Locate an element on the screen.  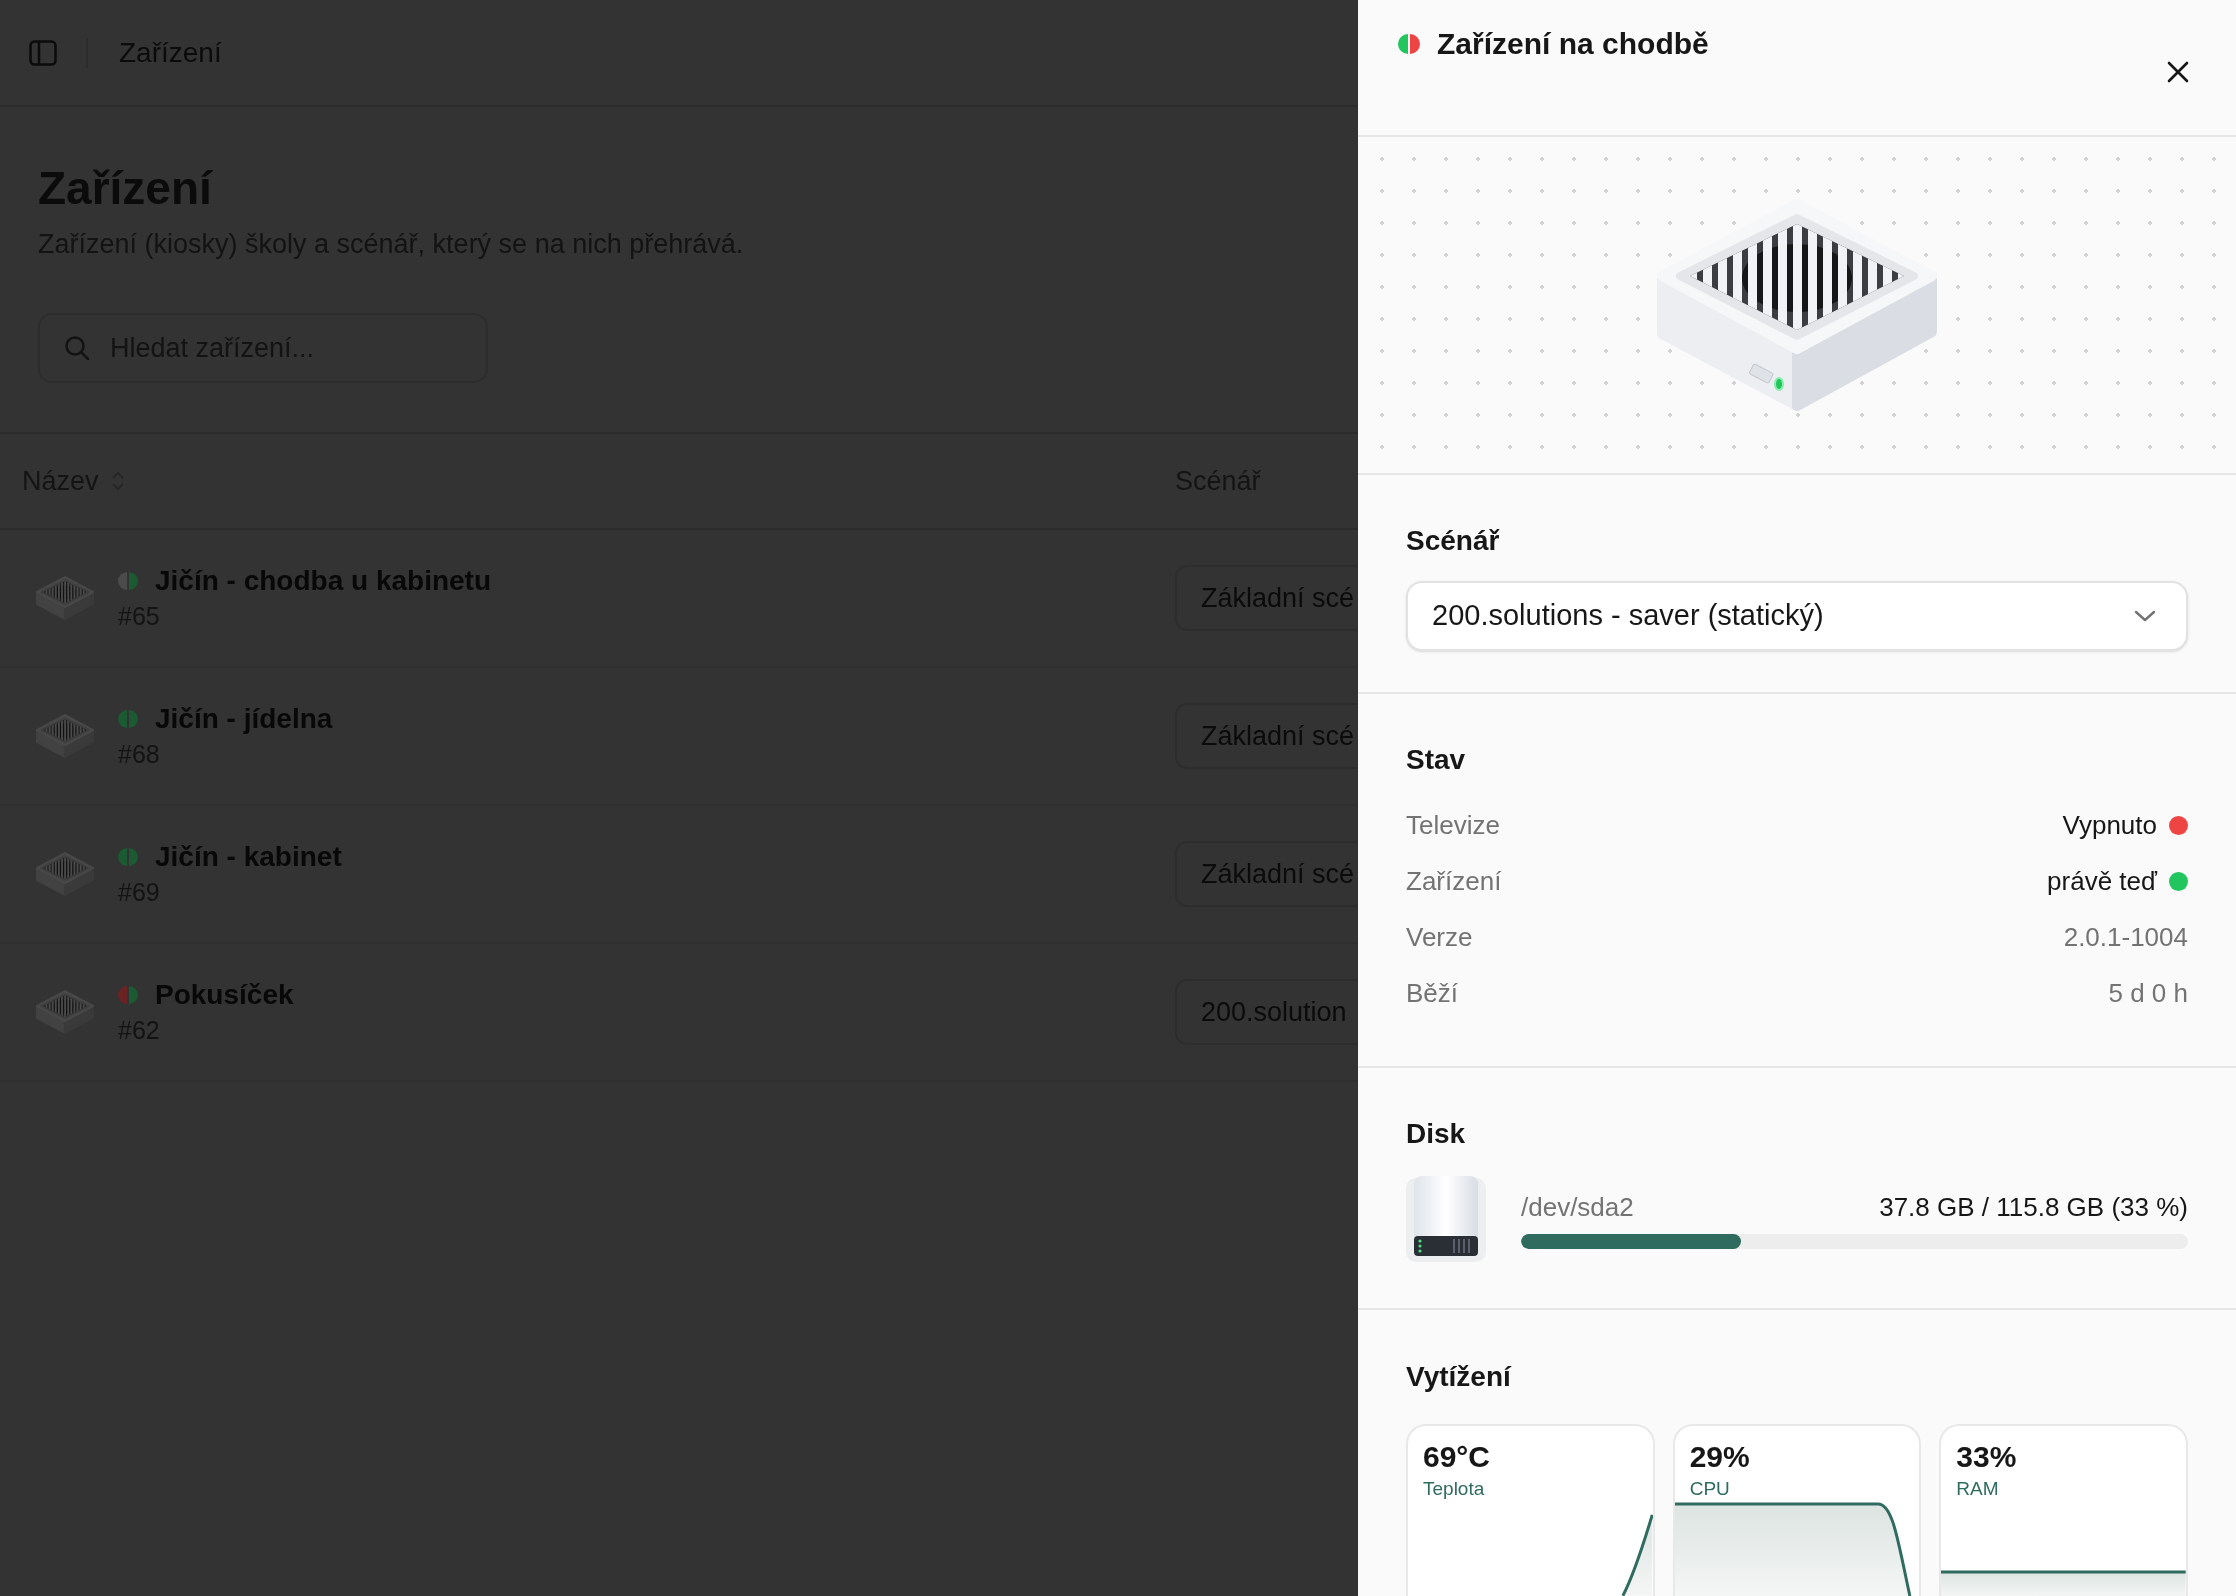
scenario-select: 200.solutions - saver (statický) is located at coordinates (1797, 616).